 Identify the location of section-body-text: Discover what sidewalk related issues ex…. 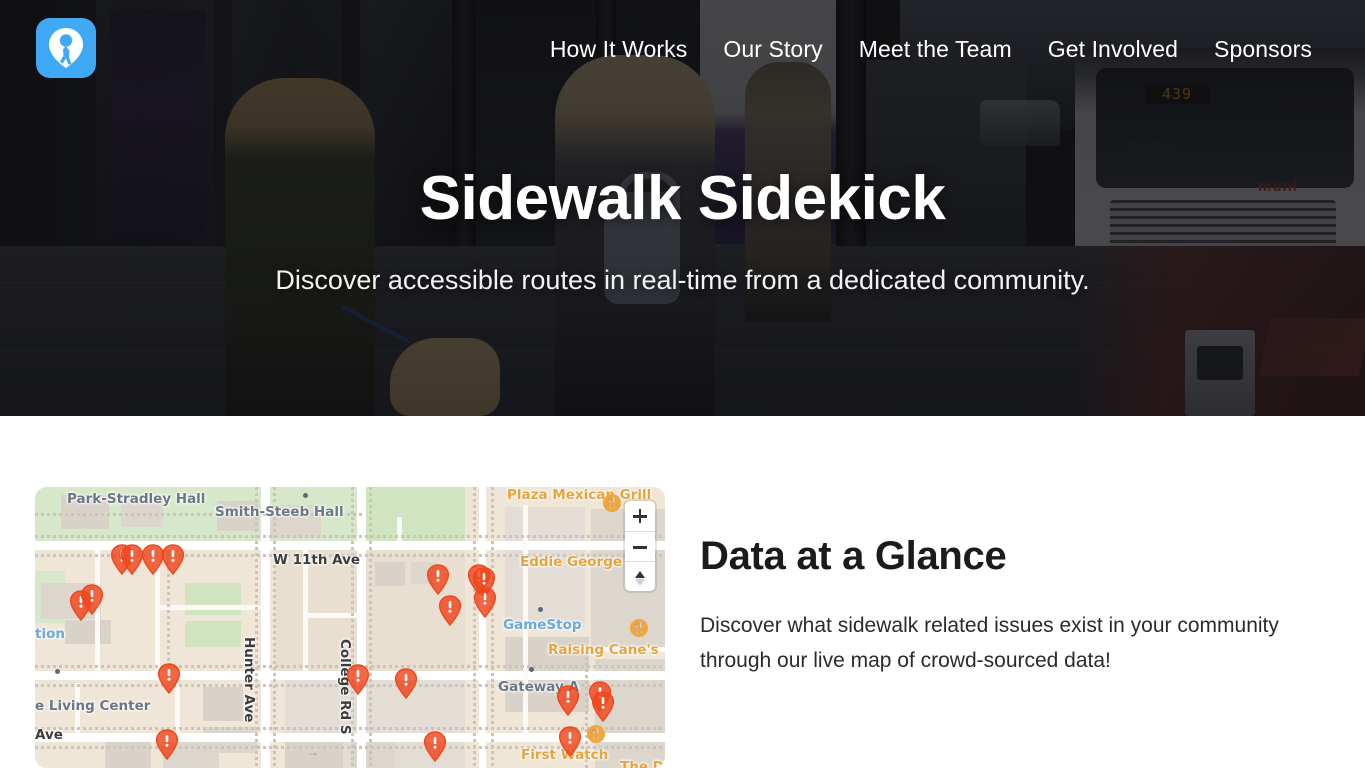
(989, 643).